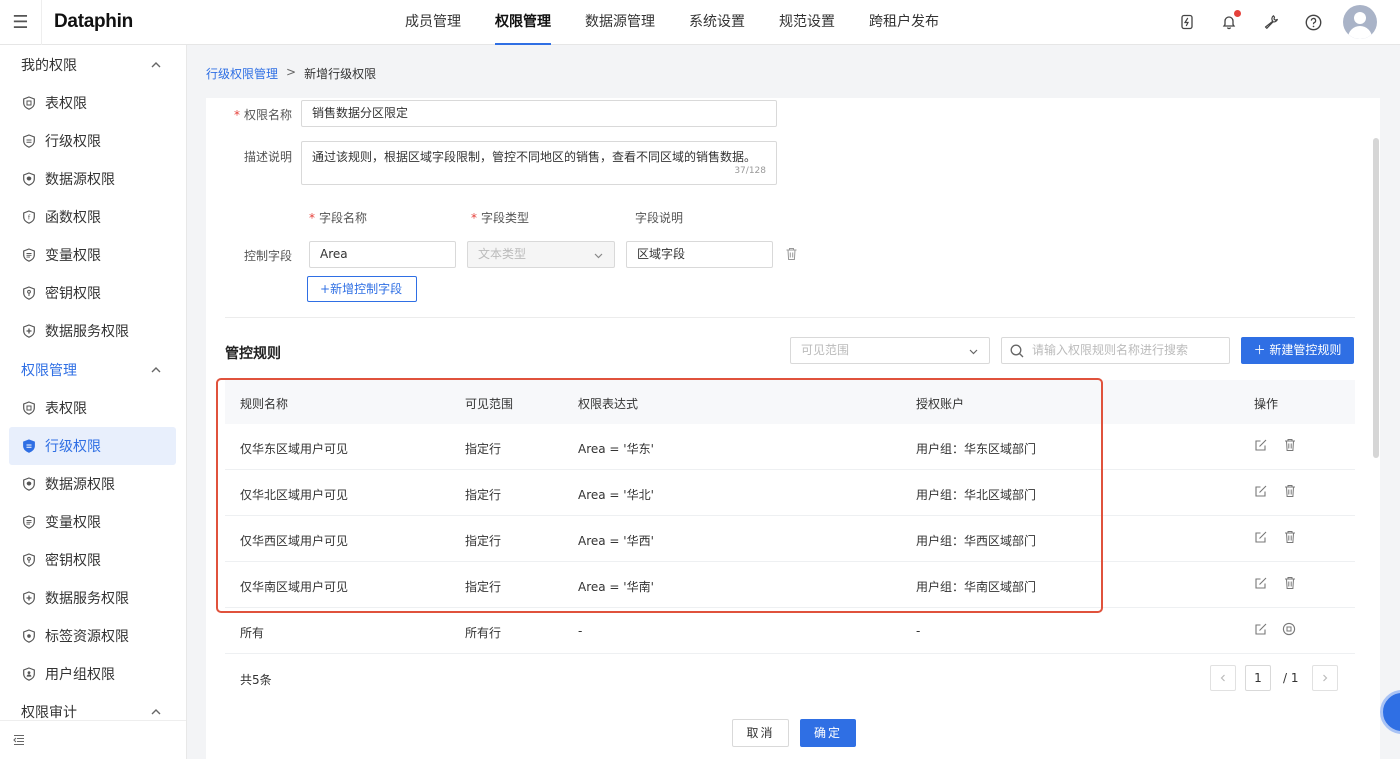 The height and width of the screenshot is (759, 1400). What do you see at coordinates (1258, 678) in the screenshot?
I see `page-input: 1` at bounding box center [1258, 678].